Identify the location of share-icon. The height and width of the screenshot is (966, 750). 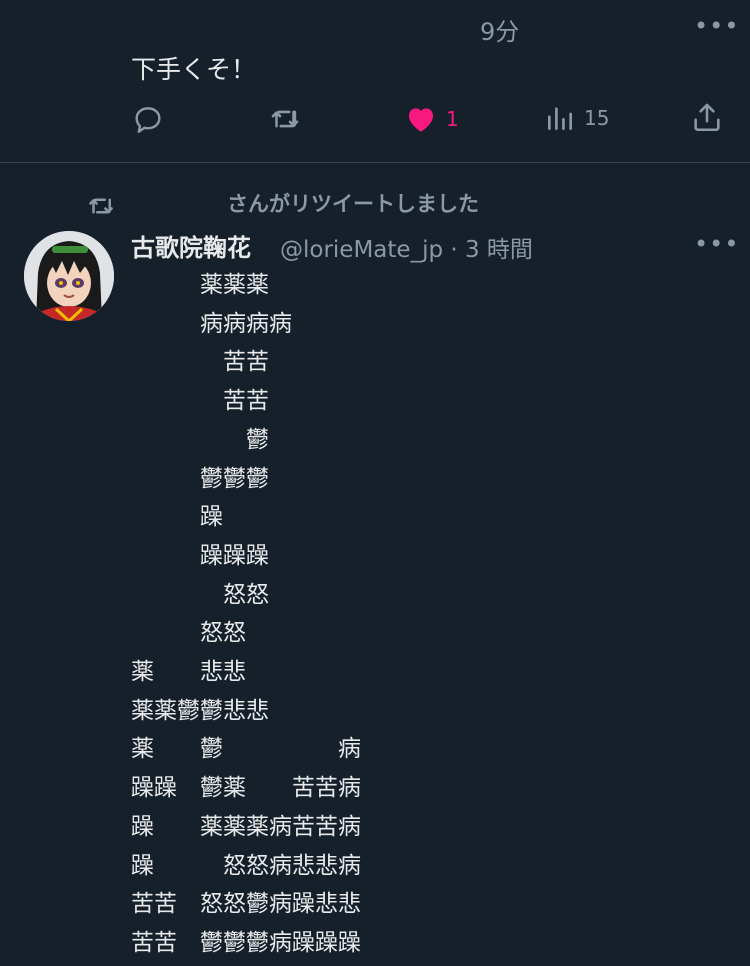
(707, 117).